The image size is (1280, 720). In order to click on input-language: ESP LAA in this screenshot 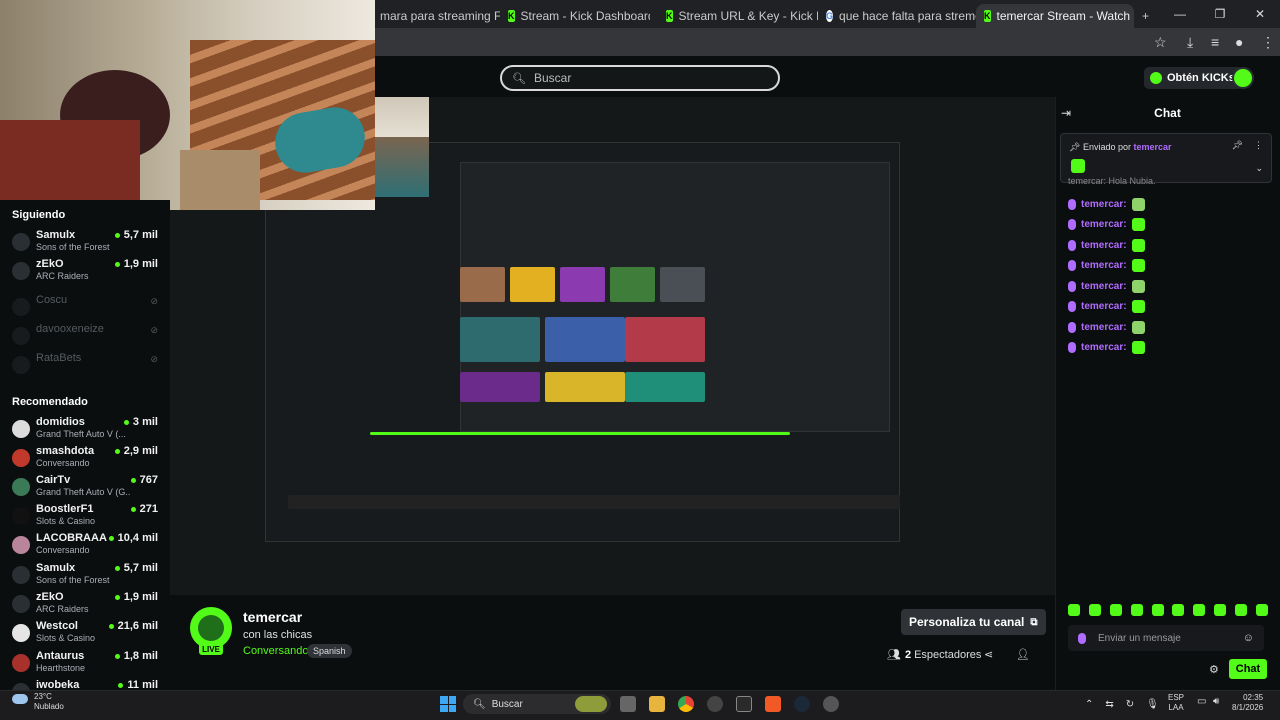, I will do `click(1176, 703)`.